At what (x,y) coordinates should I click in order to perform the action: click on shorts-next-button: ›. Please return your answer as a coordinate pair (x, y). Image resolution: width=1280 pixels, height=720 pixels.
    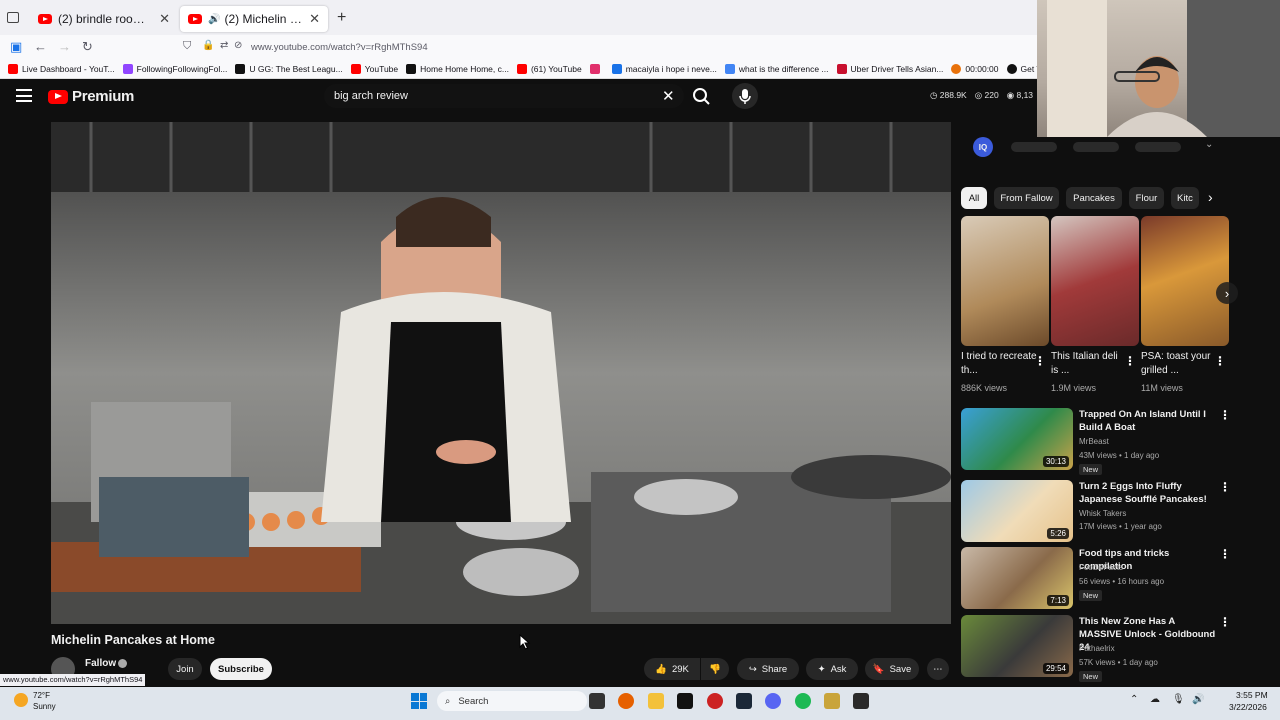
    Looking at the image, I should click on (1227, 293).